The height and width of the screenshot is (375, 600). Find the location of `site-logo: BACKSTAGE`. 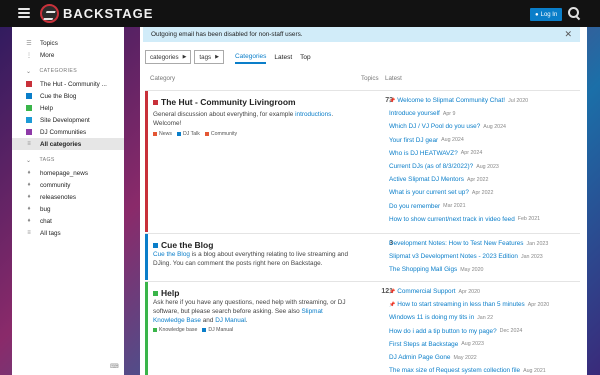

site-logo: BACKSTAGE is located at coordinates (96, 13).